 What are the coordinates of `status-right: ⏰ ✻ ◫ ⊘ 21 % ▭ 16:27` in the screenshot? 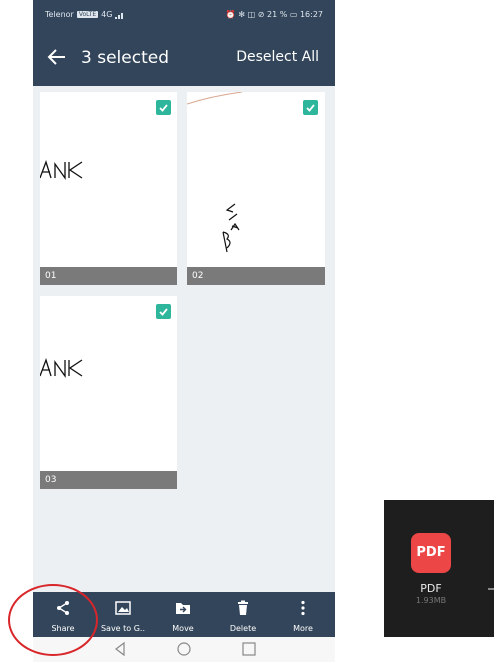 It's located at (274, 14).